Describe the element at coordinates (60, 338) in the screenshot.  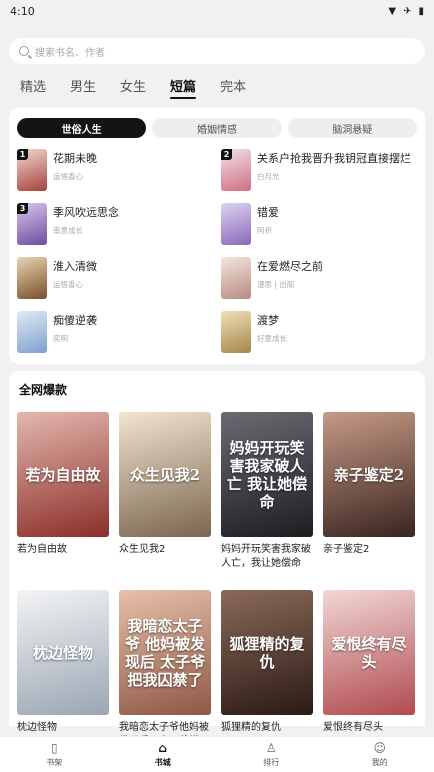
I see `book-author: 奕明` at that location.